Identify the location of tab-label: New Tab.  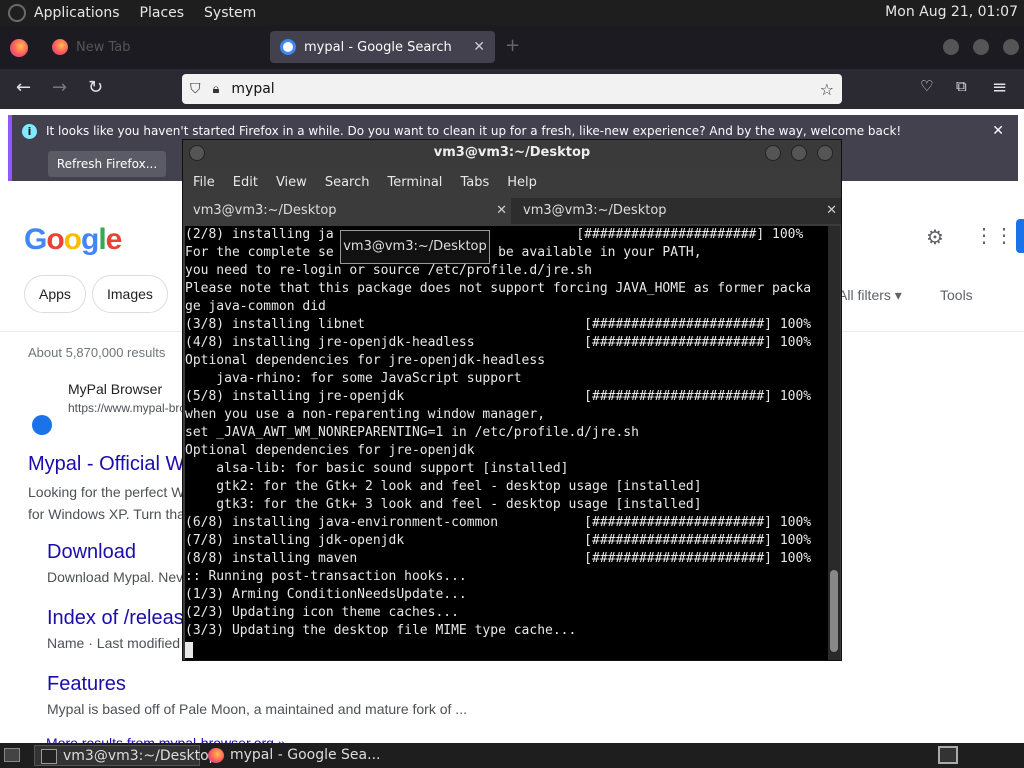
(103, 47).